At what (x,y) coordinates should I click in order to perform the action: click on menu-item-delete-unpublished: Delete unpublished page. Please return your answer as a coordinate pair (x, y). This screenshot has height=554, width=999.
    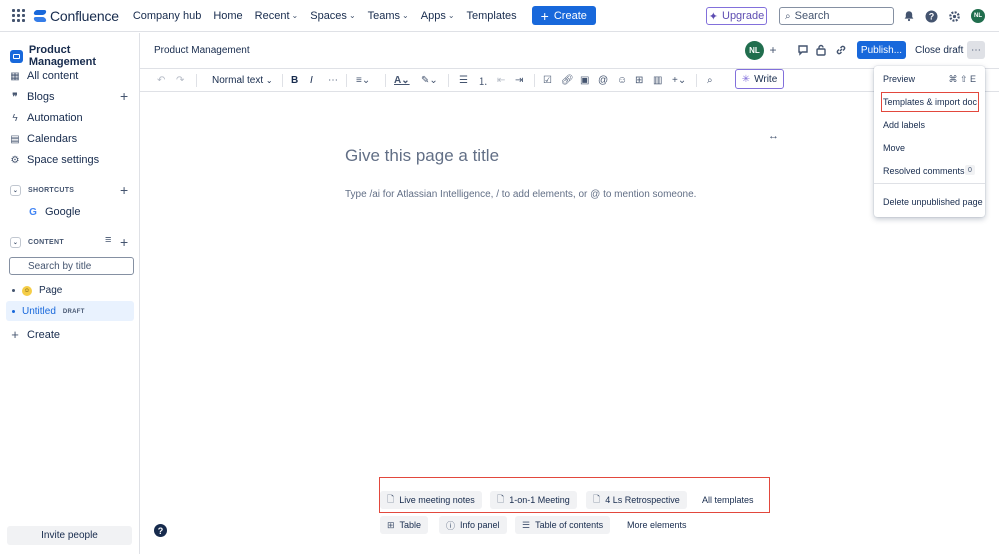
    Looking at the image, I should click on (933, 202).